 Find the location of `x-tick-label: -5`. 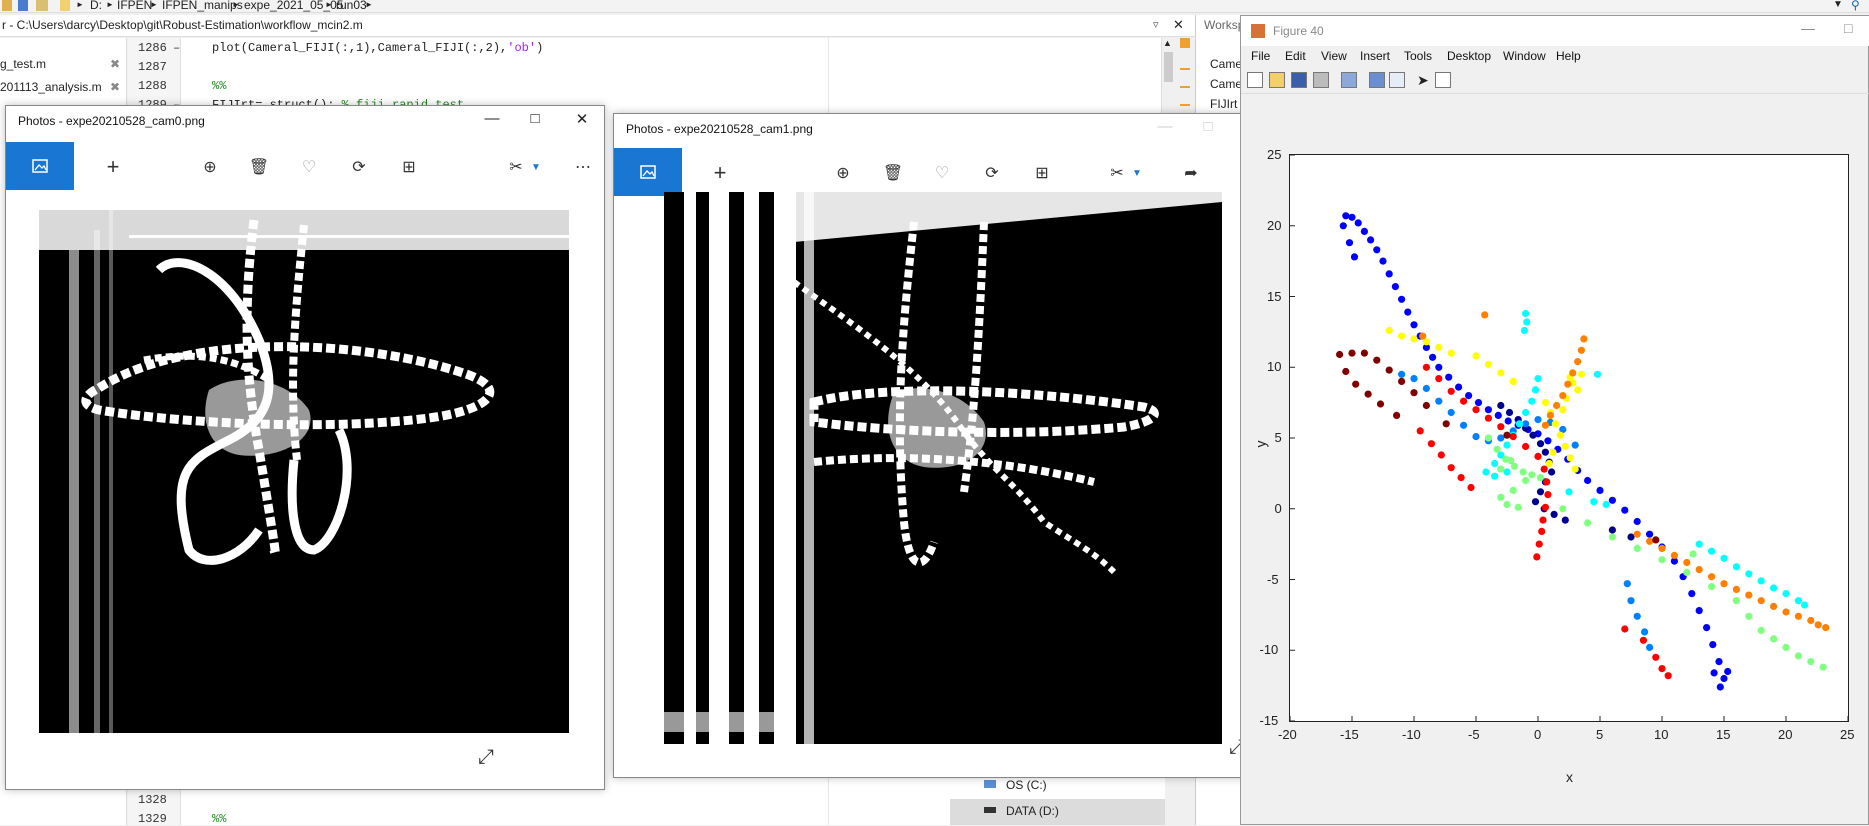

x-tick-label: -5 is located at coordinates (1474, 734).